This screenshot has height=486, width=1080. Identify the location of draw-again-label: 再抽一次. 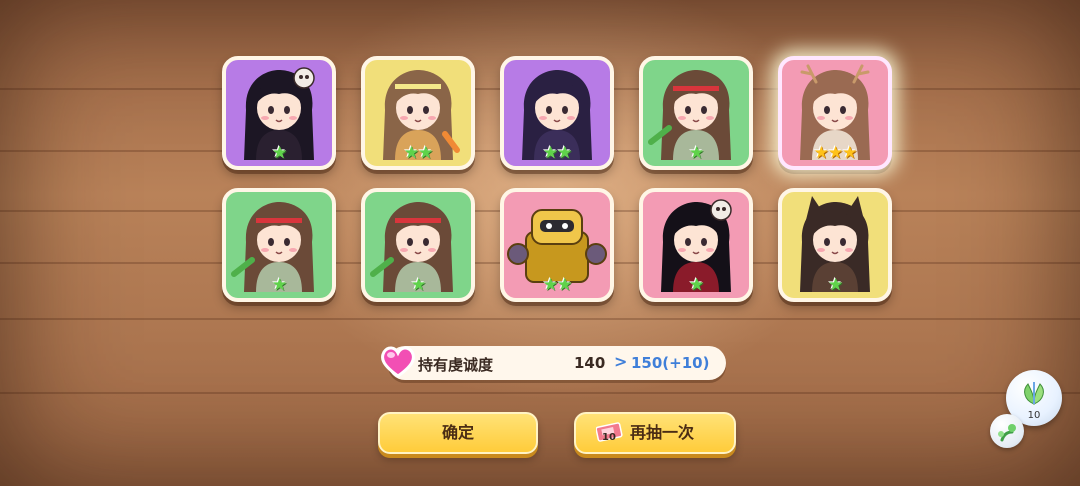
(661, 432).